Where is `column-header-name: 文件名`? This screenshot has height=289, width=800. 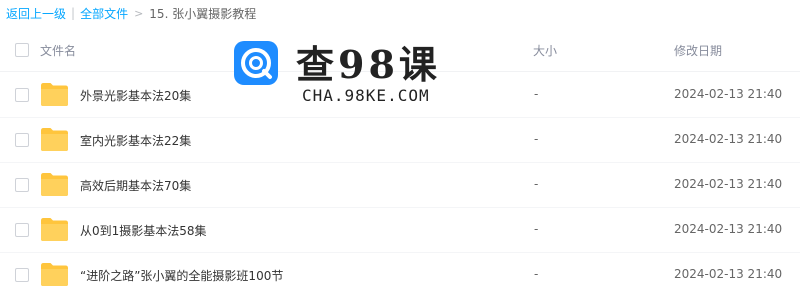
column-header-name: 文件名 is located at coordinates (58, 50).